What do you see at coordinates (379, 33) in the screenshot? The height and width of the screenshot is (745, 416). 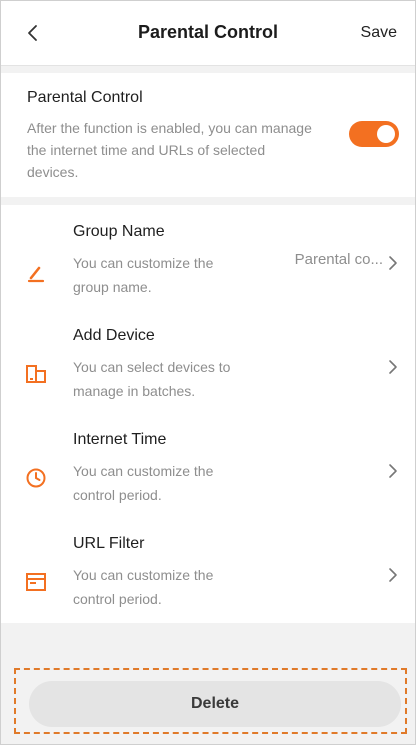 I see `save-button: Save` at bounding box center [379, 33].